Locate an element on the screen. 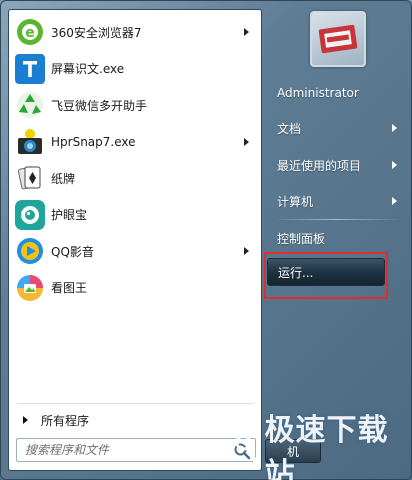  cards-icon is located at coordinates (30, 178).